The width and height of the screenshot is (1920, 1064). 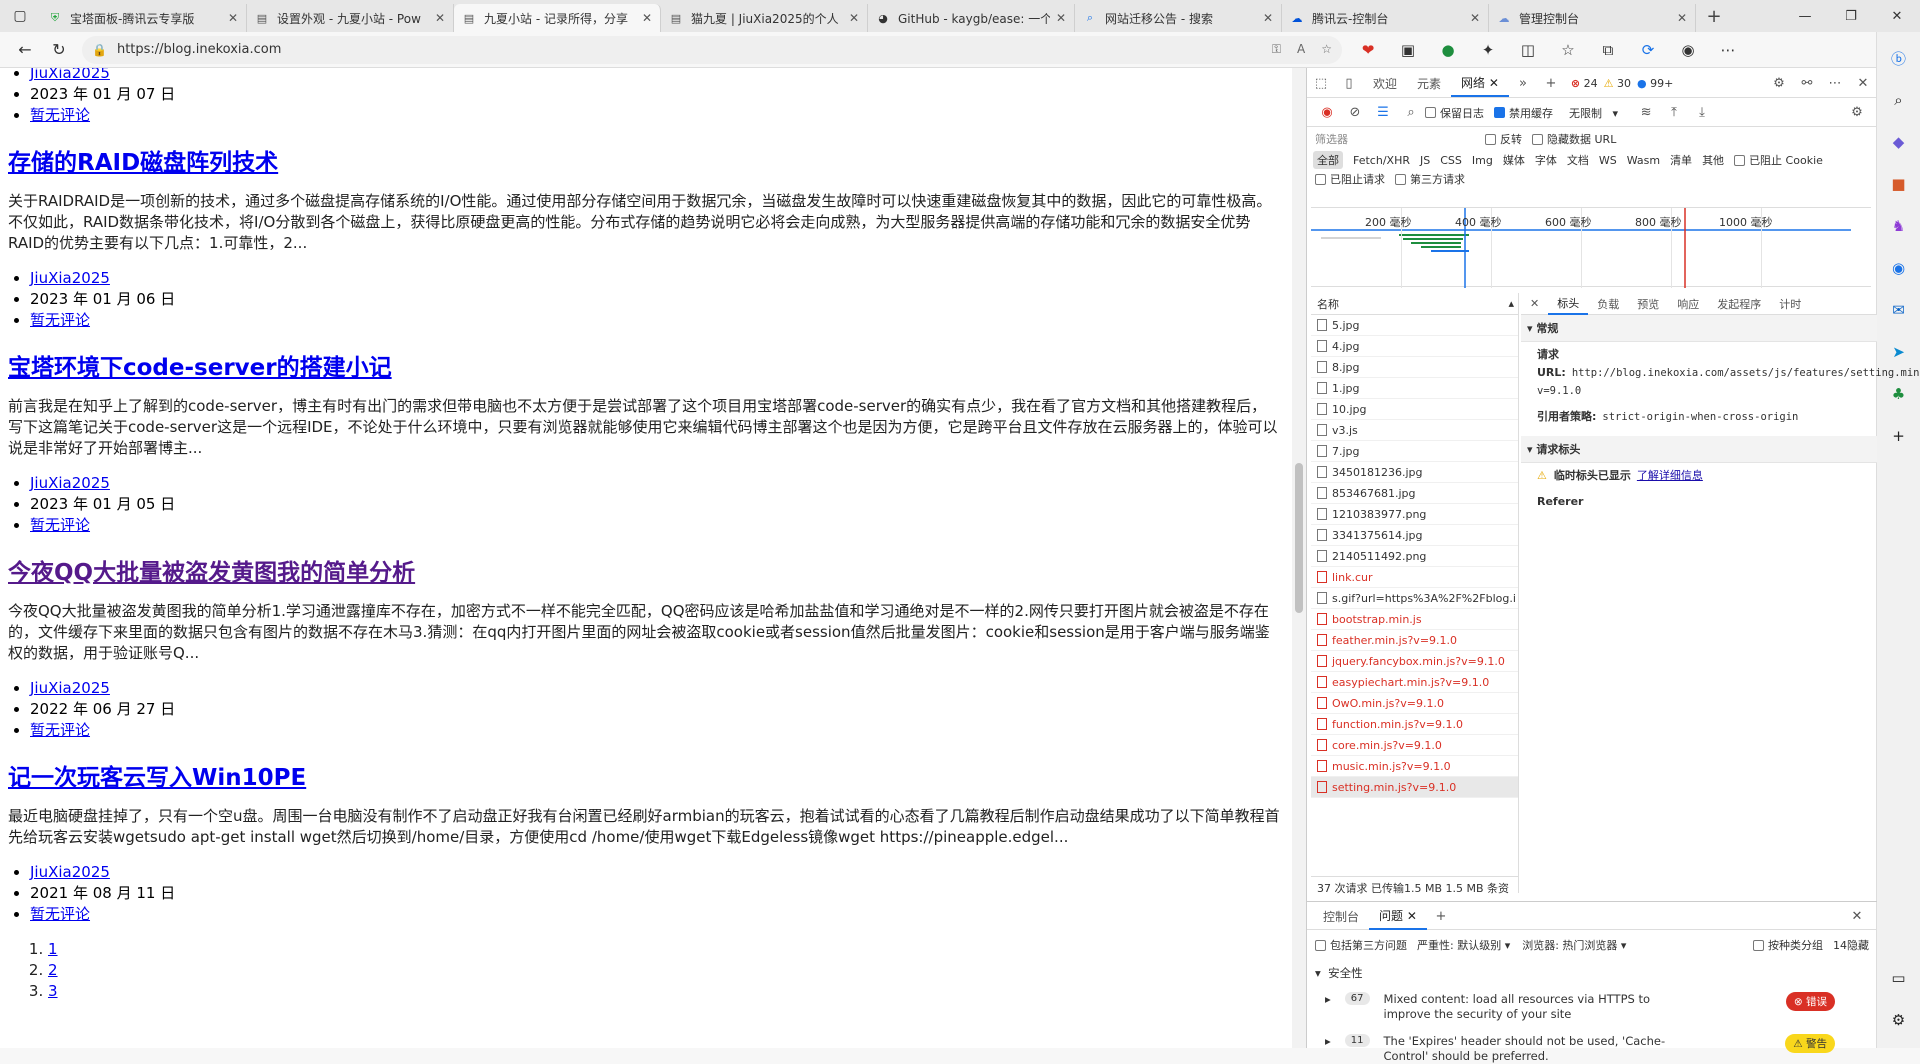 I want to click on type-filter: Fetch/XHR, so click(x=1381, y=160).